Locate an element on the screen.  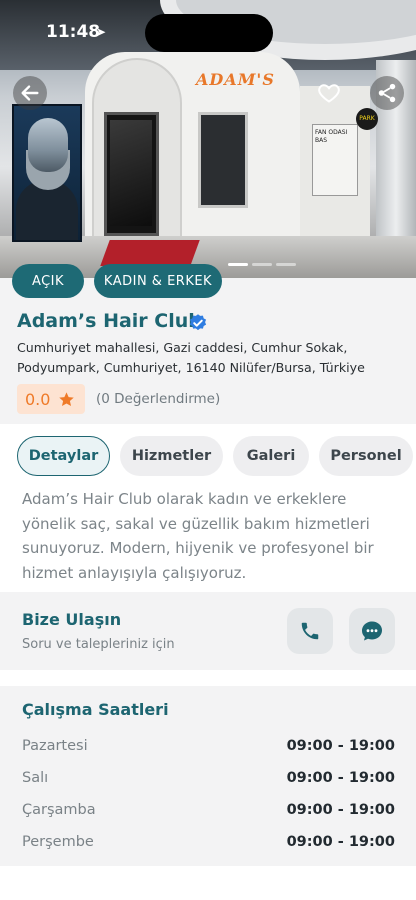
tab-personel: Personel is located at coordinates (366, 456).